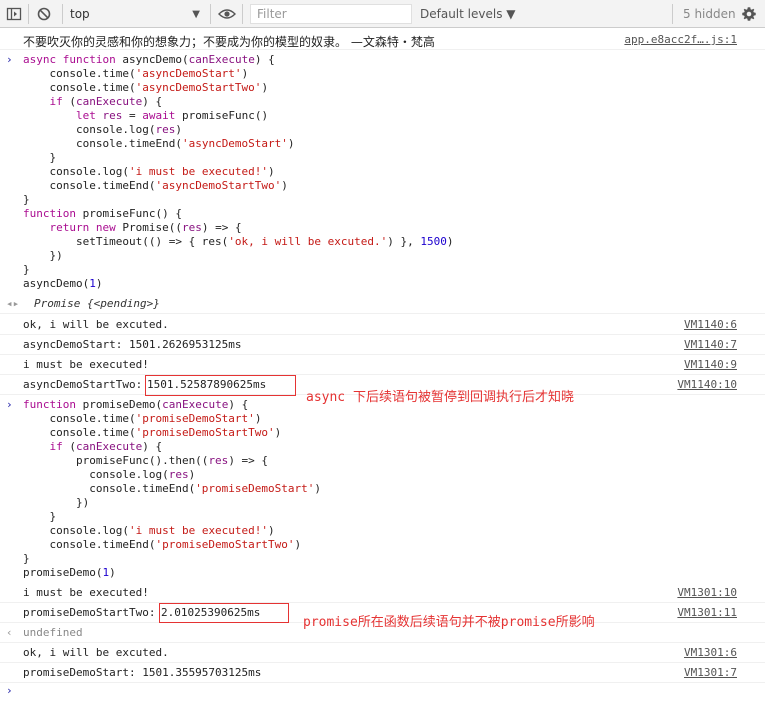 The image size is (765, 702). Describe the element at coordinates (382, 304) in the screenshot. I see `result-row: ◂▸ Promise {<pending>}` at that location.